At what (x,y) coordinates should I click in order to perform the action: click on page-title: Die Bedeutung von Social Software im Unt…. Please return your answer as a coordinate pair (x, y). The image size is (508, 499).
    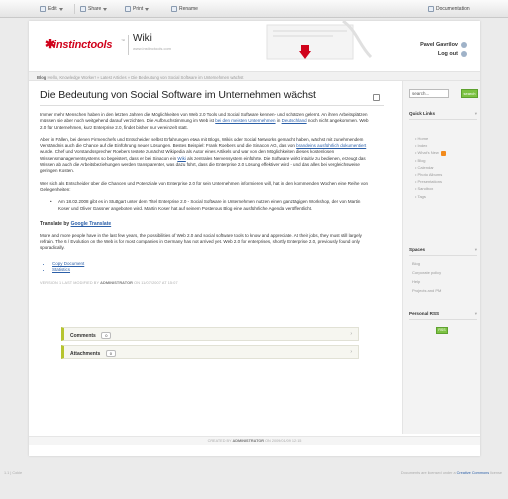
    Looking at the image, I should click on (178, 95).